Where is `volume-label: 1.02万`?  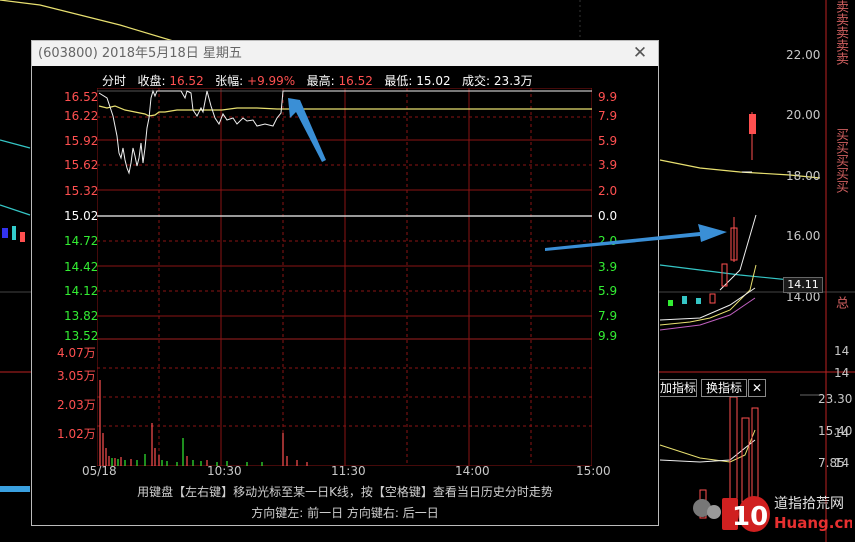 volume-label: 1.02万 is located at coordinates (76, 434).